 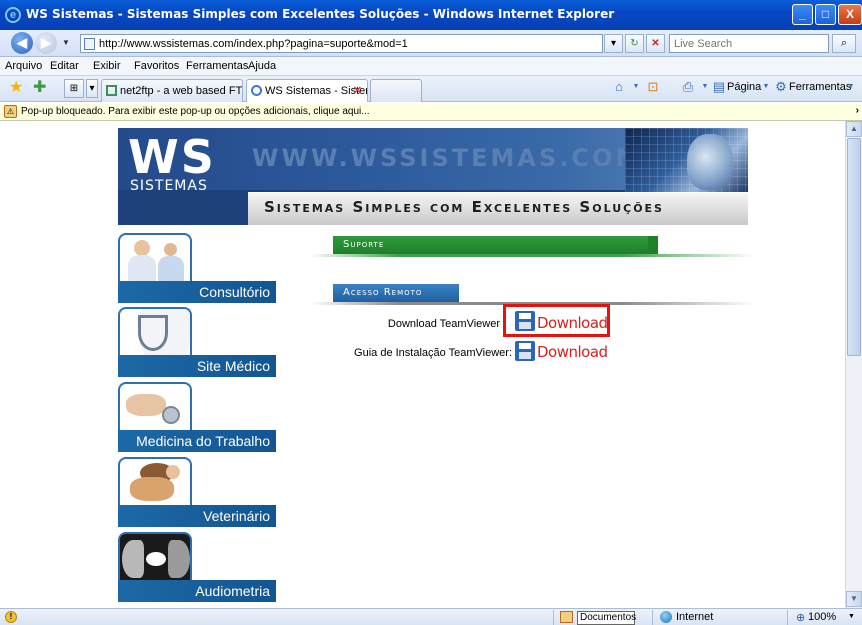 I want to click on guia-instalacao-label: Guia de Instalação TeamViewer:, so click(x=433, y=353).